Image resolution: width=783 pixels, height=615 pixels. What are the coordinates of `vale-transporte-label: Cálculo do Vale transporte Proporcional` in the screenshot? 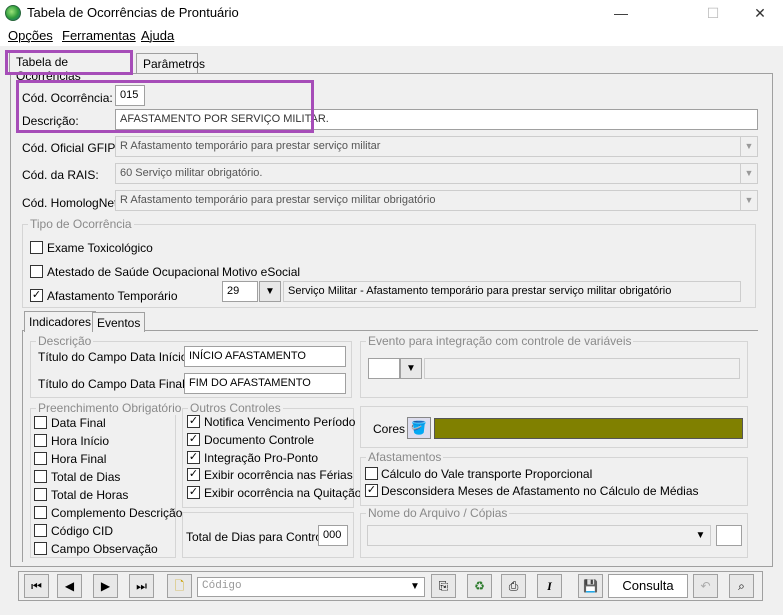 It's located at (487, 474).